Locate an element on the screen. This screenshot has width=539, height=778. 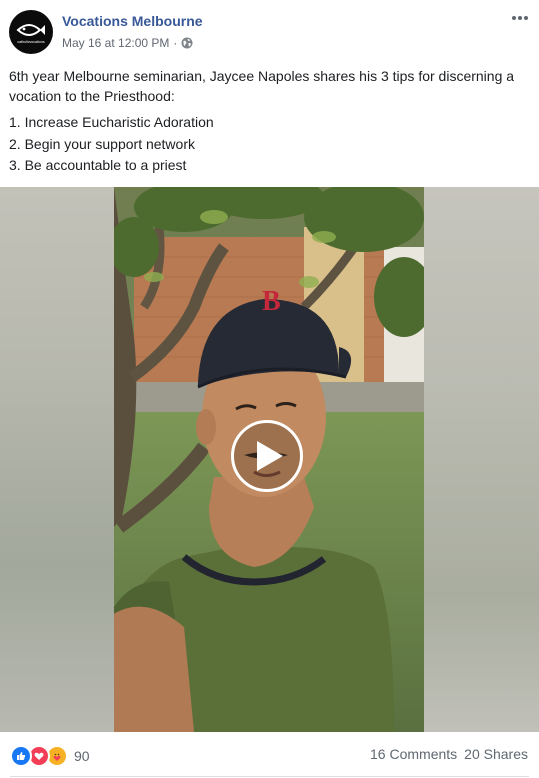
footer-divider is located at coordinates (269, 776).